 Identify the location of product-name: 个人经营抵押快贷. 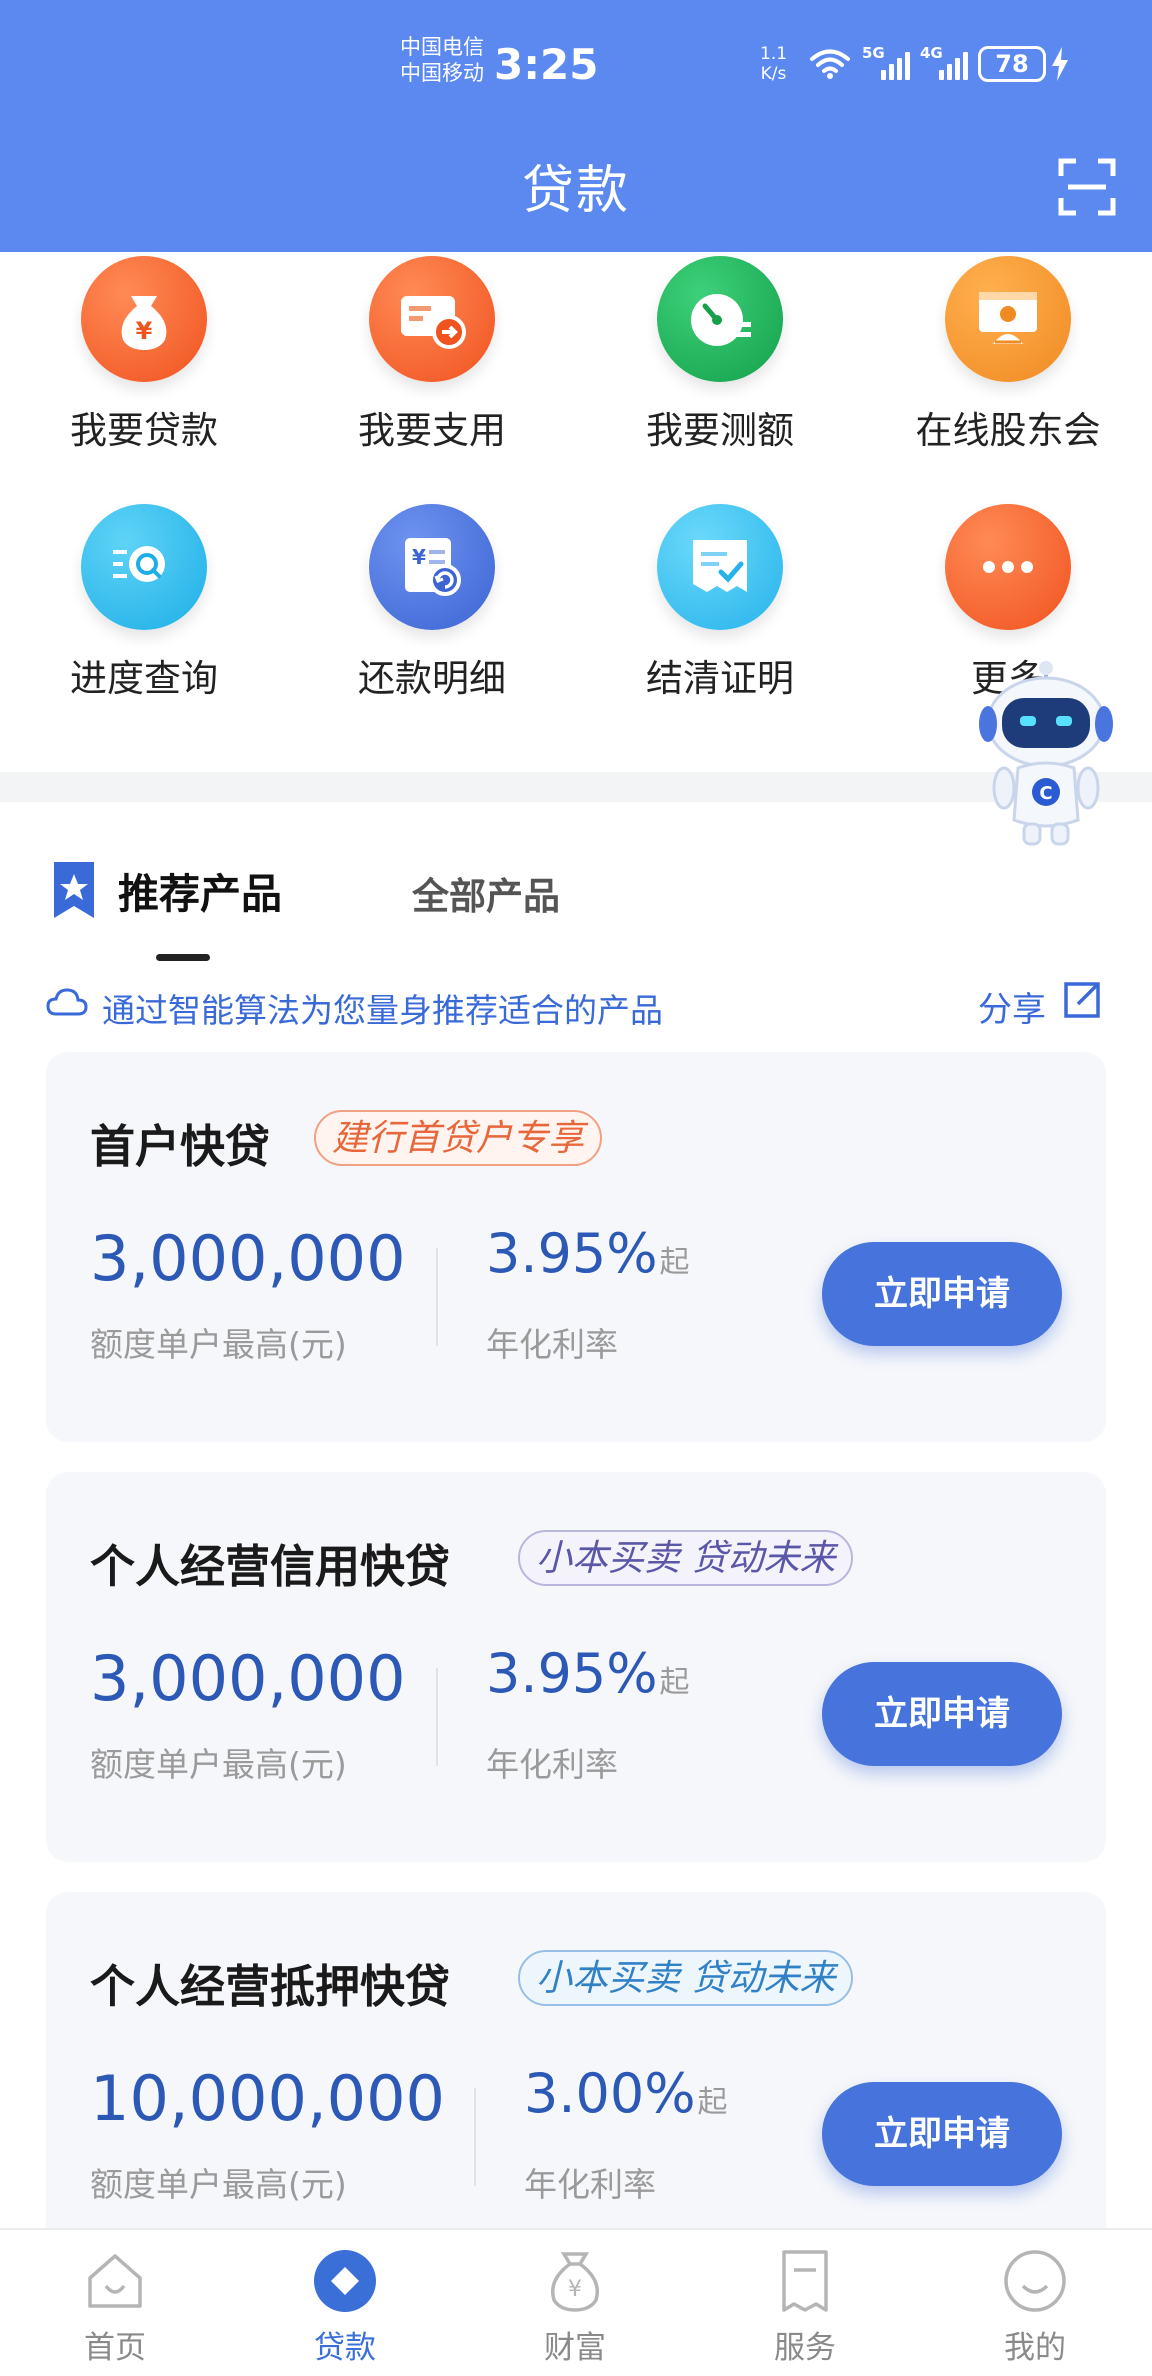
(270, 1986).